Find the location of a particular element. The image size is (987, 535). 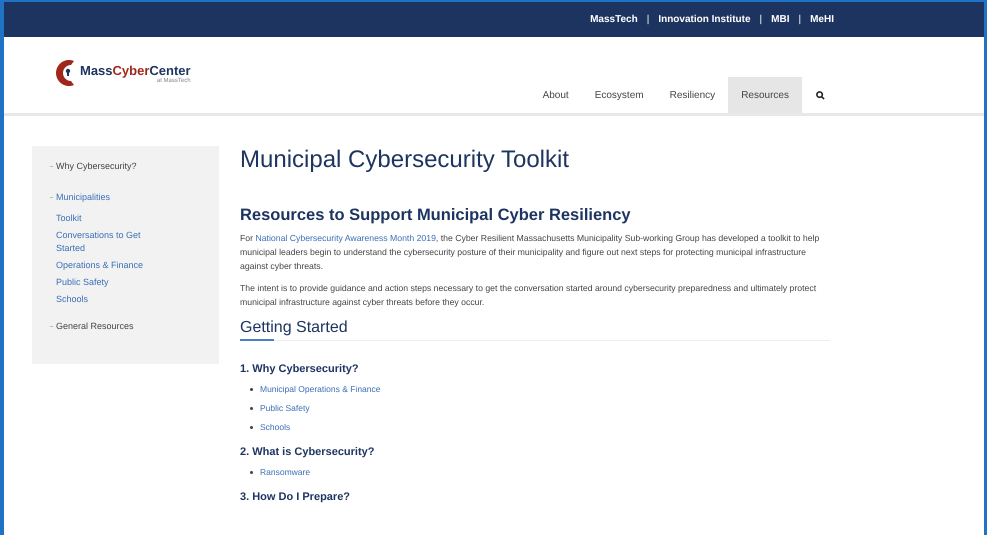

search-icon is located at coordinates (820, 95).